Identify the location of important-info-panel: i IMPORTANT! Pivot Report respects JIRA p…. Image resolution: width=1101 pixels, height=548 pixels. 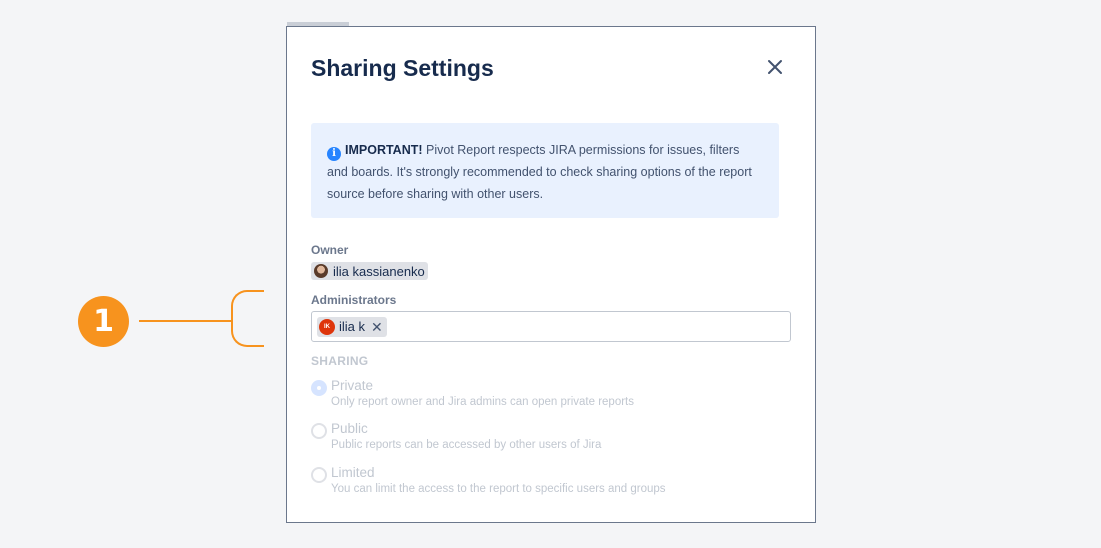
(545, 170).